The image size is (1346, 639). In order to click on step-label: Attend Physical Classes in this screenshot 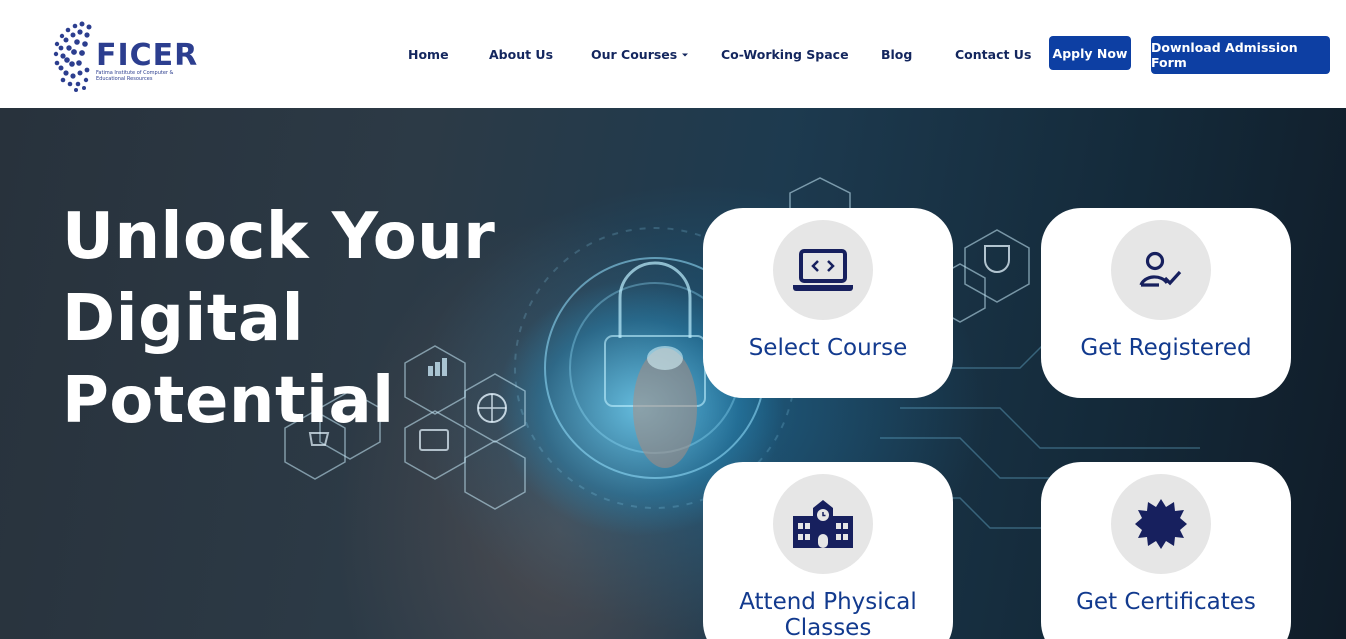, I will do `click(828, 614)`.